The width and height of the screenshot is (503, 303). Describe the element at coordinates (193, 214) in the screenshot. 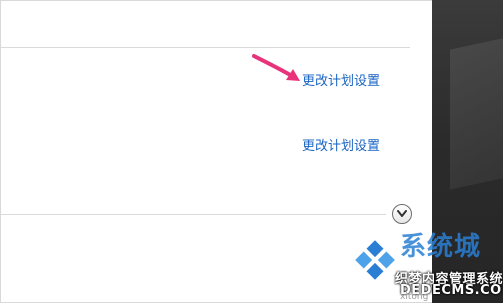

I see `section-divider-bottom` at that location.